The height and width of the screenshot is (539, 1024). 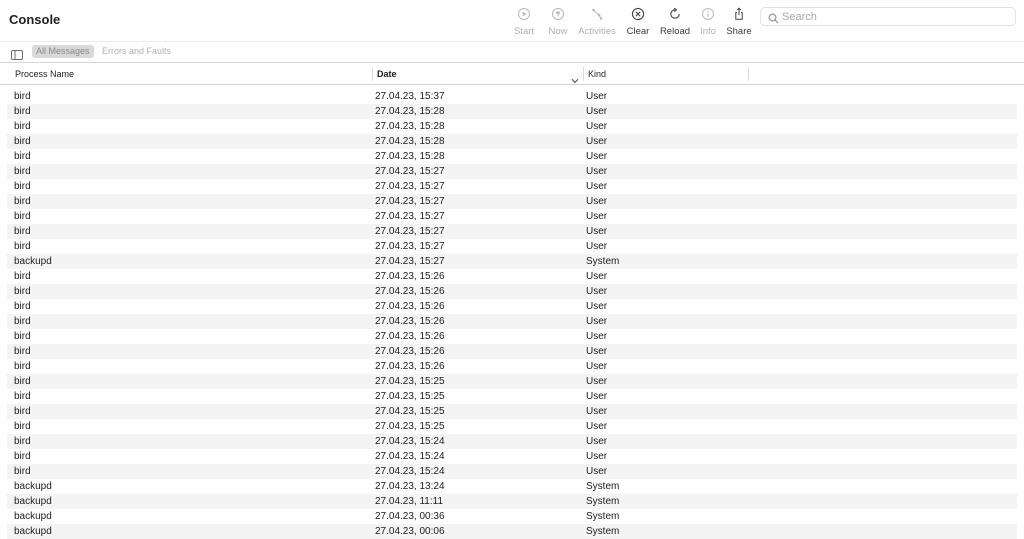 What do you see at coordinates (739, 16) in the screenshot?
I see `share-icon` at bounding box center [739, 16].